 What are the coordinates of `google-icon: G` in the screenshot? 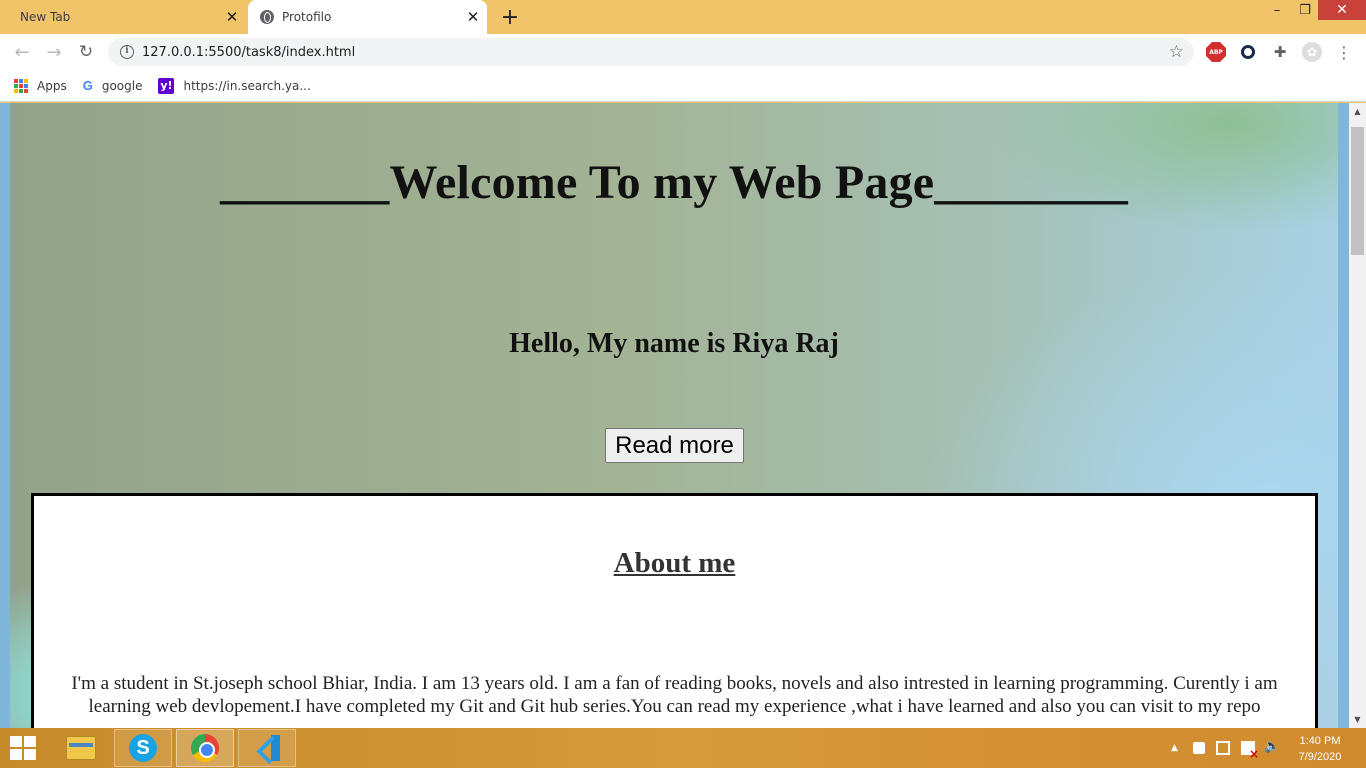 It's located at (87, 85).